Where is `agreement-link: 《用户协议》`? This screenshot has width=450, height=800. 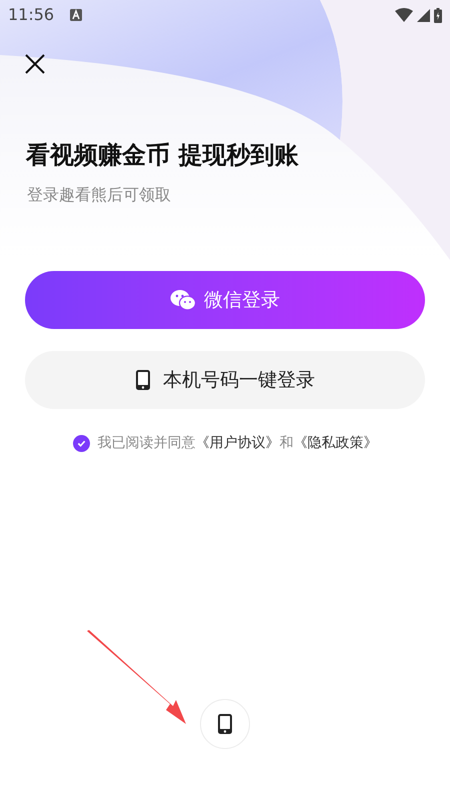
agreement-link: 《用户协议》 is located at coordinates (238, 443).